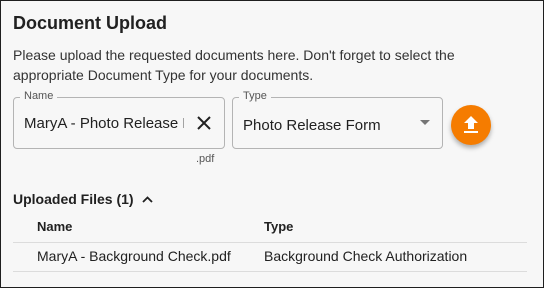  I want to click on page-title: Document Upload, so click(90, 23).